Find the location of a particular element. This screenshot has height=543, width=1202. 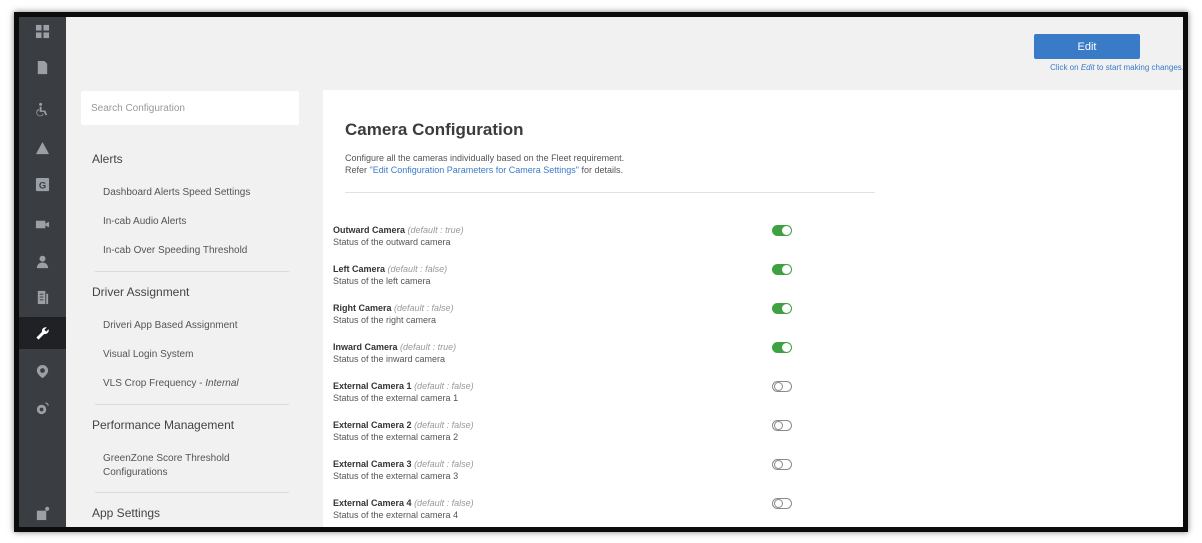

panel-divider is located at coordinates (610, 192).